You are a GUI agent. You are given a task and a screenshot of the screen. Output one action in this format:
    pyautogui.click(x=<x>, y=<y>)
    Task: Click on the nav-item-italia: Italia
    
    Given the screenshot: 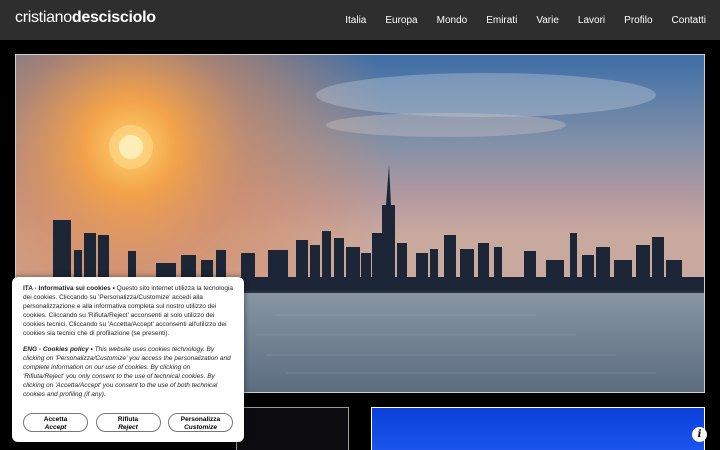 What is the action you would take?
    pyautogui.click(x=355, y=20)
    